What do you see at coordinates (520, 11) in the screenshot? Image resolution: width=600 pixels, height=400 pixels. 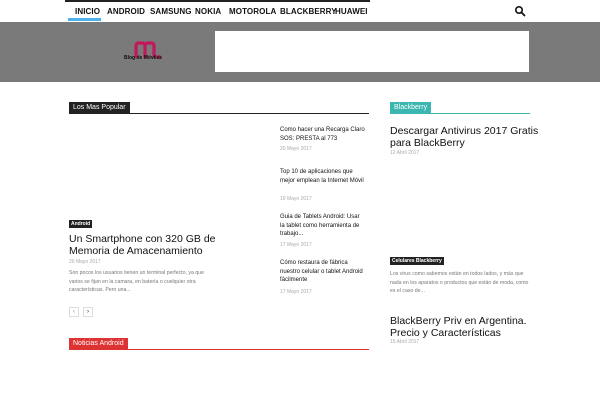 I see `search-icon` at bounding box center [520, 11].